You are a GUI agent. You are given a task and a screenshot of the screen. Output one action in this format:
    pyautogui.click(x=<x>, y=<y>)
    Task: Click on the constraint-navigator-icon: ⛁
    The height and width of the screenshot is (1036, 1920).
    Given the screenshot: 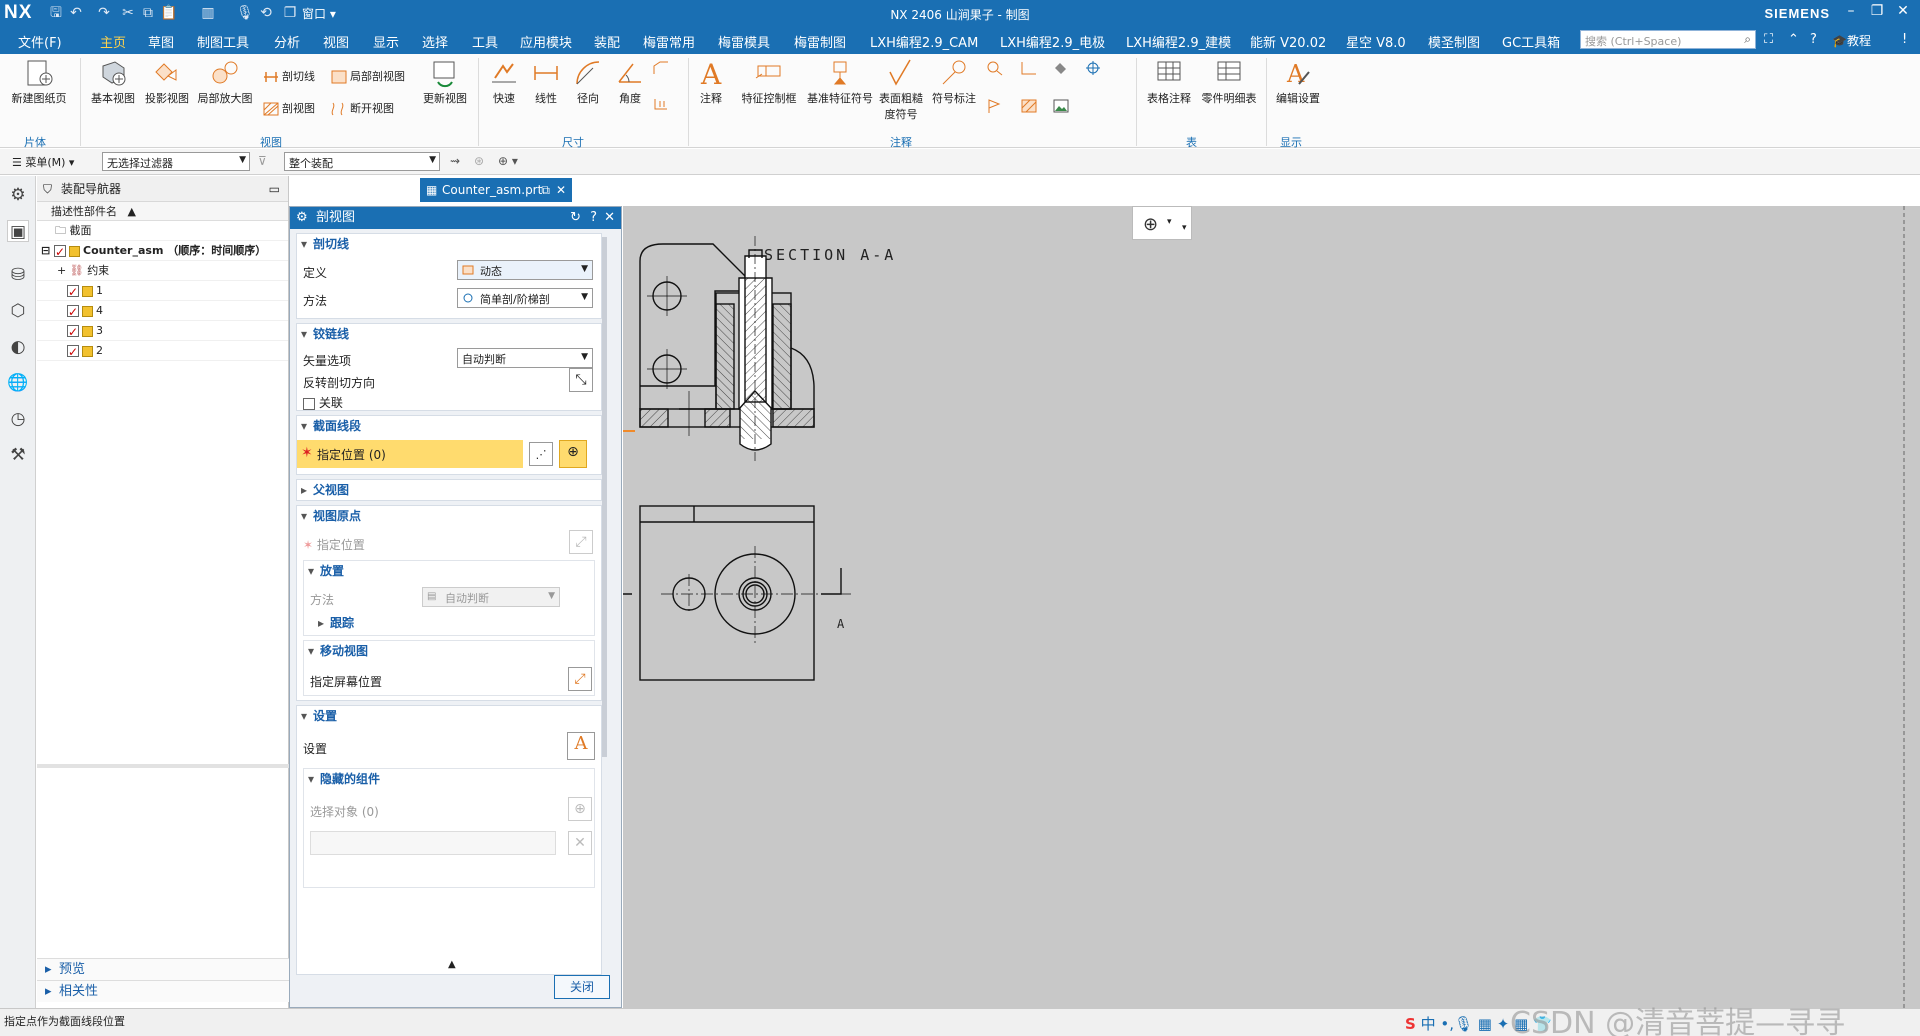 What is the action you would take?
    pyautogui.click(x=18, y=275)
    